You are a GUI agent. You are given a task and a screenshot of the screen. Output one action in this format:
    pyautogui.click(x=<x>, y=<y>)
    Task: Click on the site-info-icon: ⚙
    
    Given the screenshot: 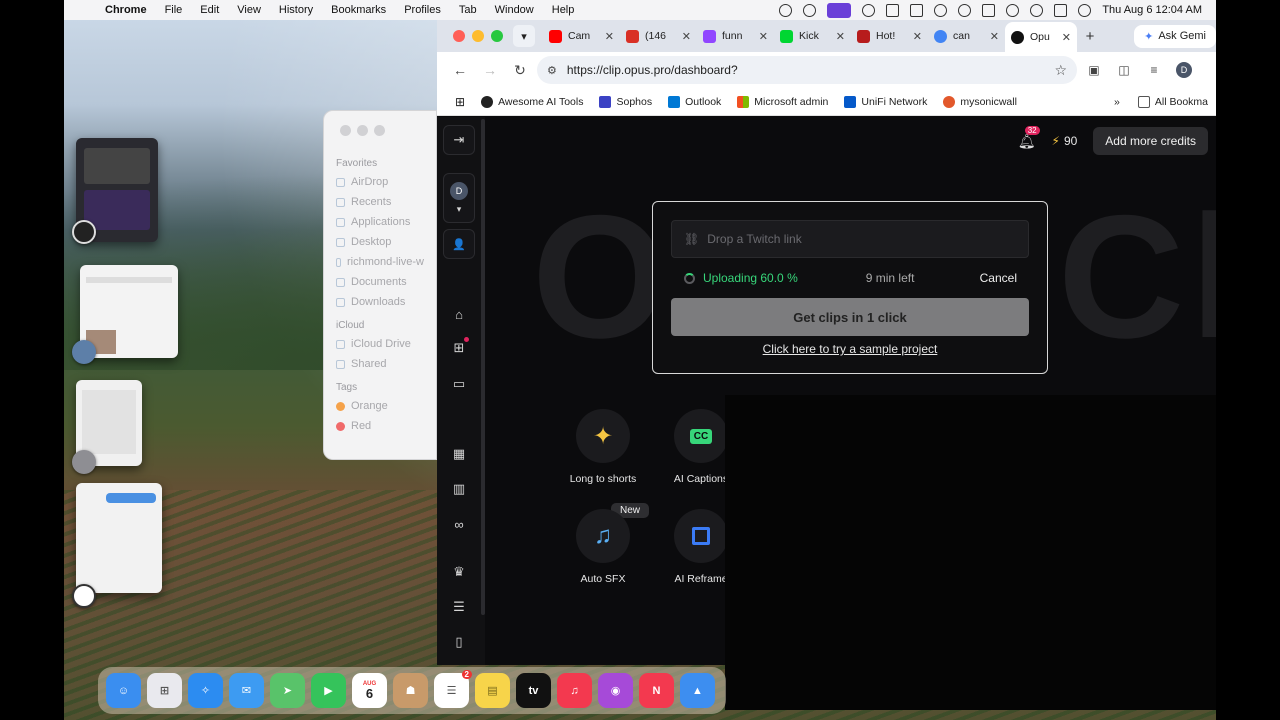 What is the action you would take?
    pyautogui.click(x=552, y=70)
    